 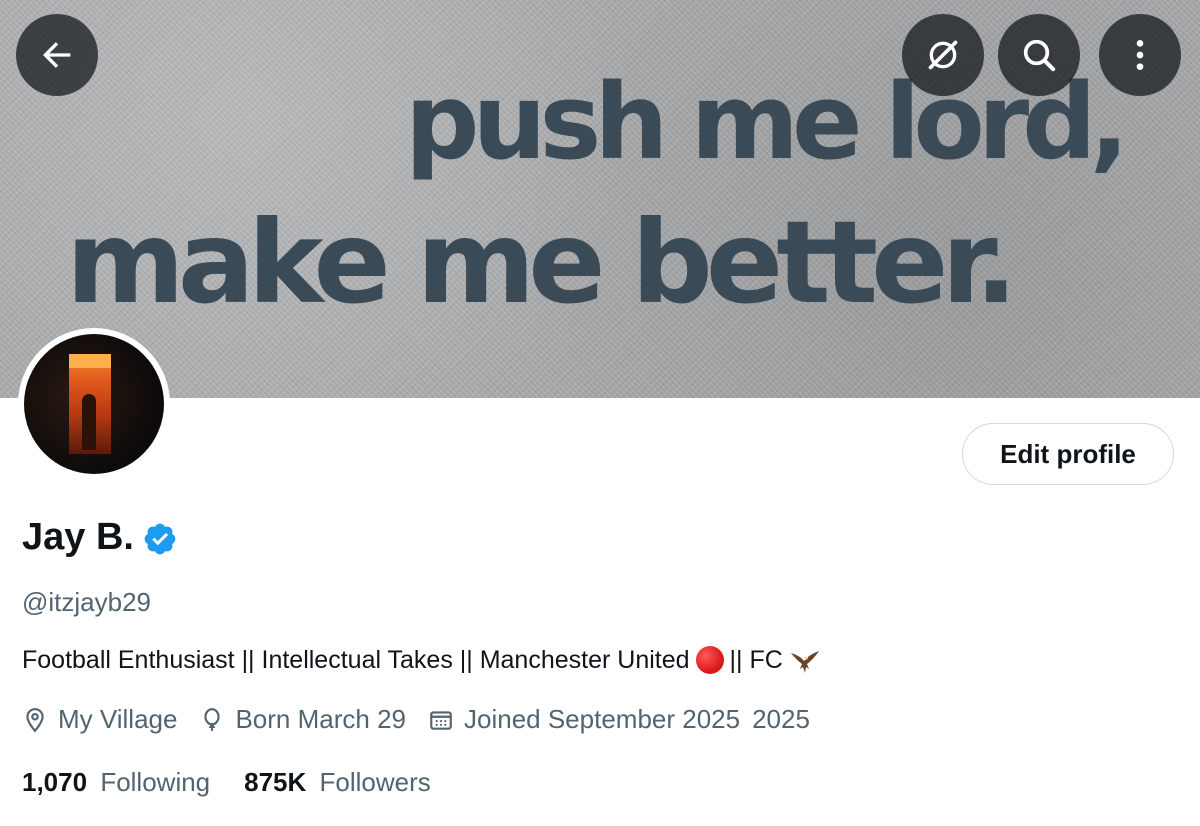 I want to click on avatar, so click(x=94, y=404).